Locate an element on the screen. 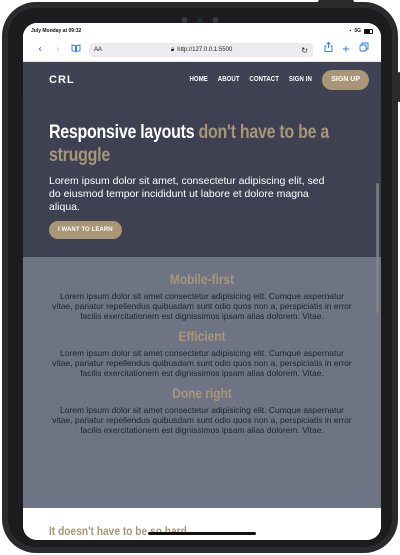 This screenshot has width=400, height=555. status-indicators: ▪ 5G is located at coordinates (361, 31).